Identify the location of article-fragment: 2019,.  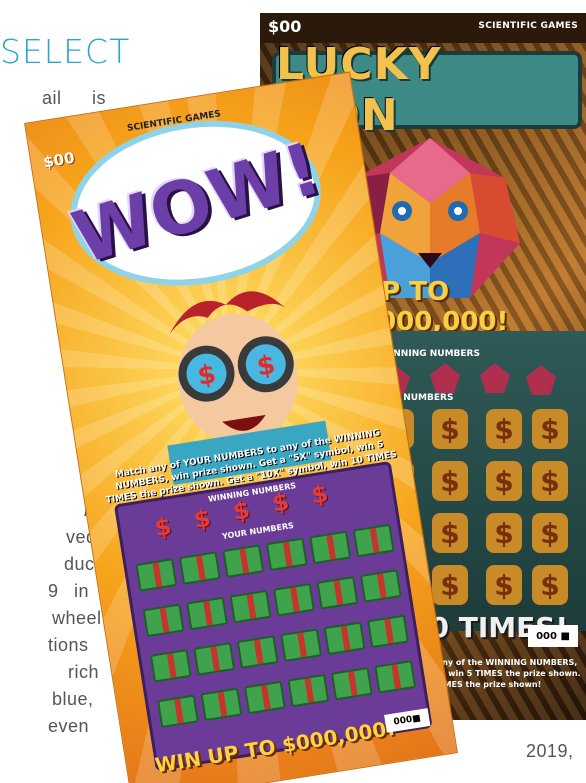
(550, 751).